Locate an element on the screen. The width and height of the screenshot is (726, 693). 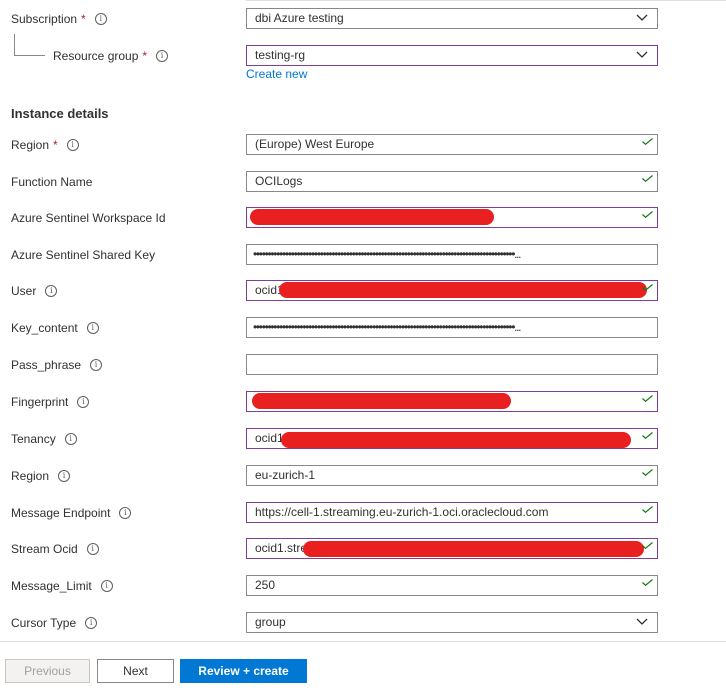
tenancy-label: Tenancy i is located at coordinates (44, 439).